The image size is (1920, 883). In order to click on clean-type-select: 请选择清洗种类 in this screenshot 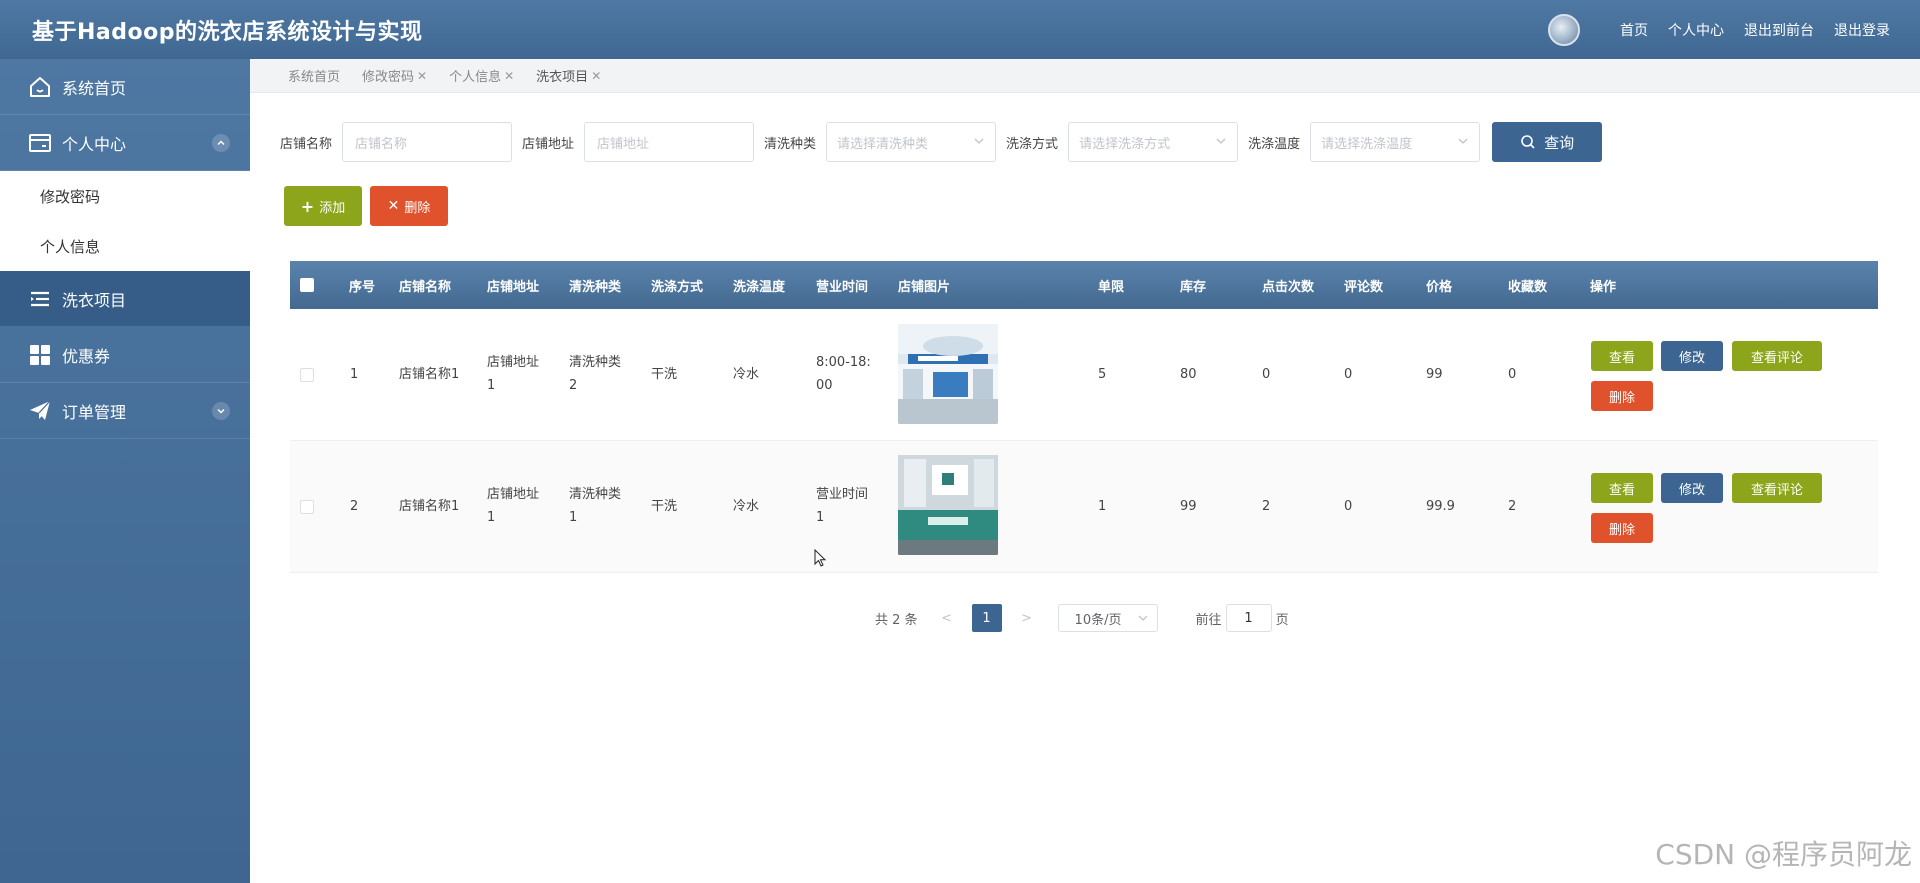, I will do `click(911, 142)`.